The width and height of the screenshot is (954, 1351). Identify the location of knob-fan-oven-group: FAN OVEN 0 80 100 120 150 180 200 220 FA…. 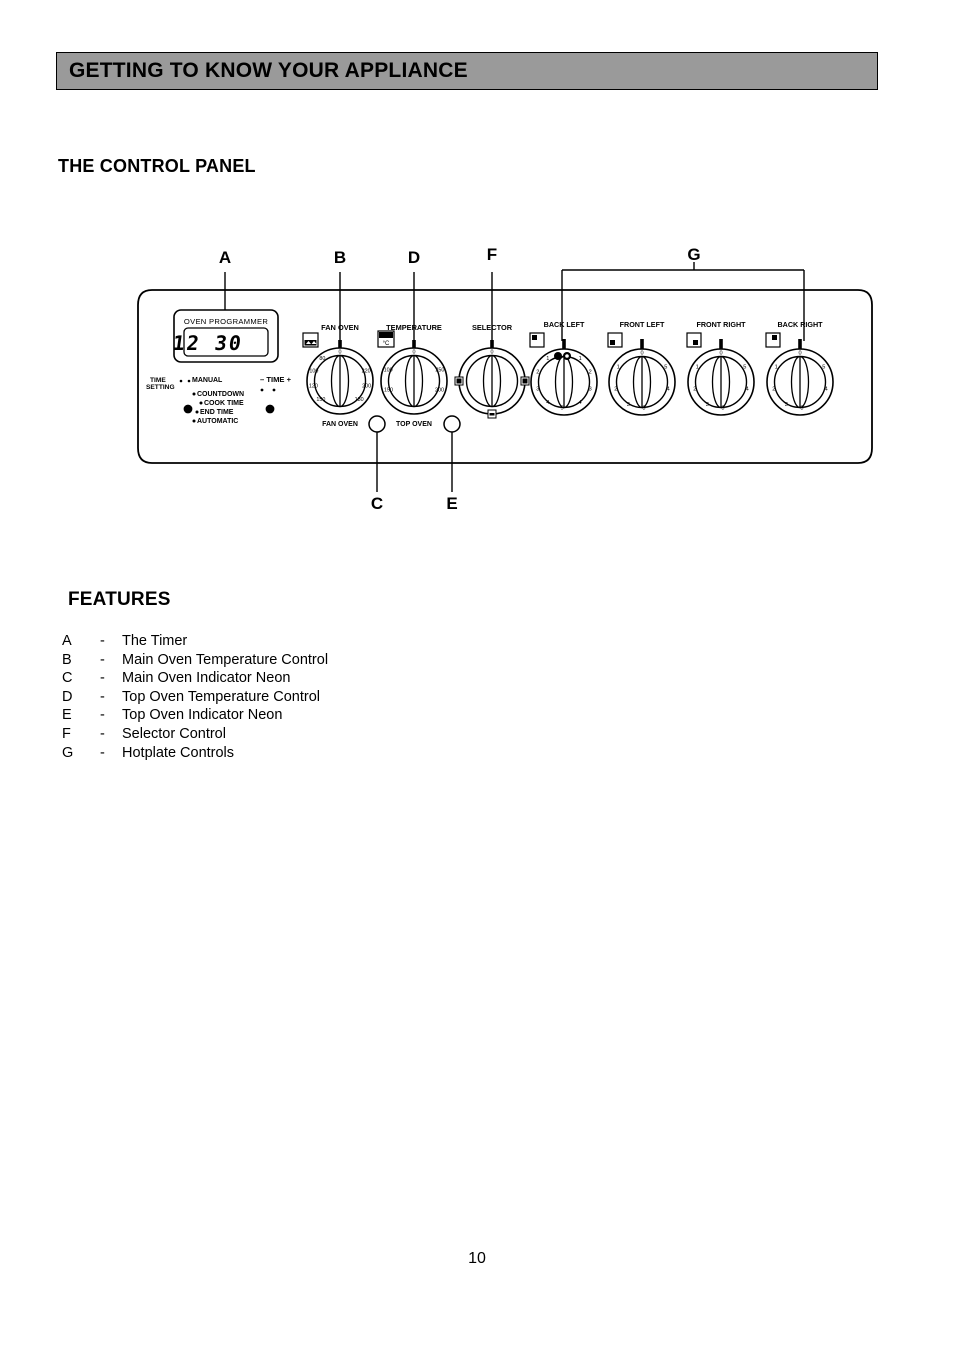
(338, 375).